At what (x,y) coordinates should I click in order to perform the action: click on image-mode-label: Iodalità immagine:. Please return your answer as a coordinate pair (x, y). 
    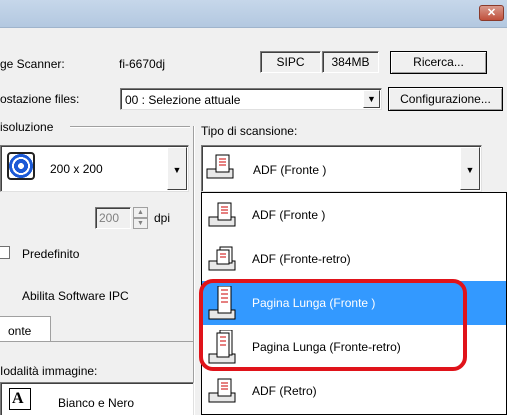
    Looking at the image, I should click on (49, 371).